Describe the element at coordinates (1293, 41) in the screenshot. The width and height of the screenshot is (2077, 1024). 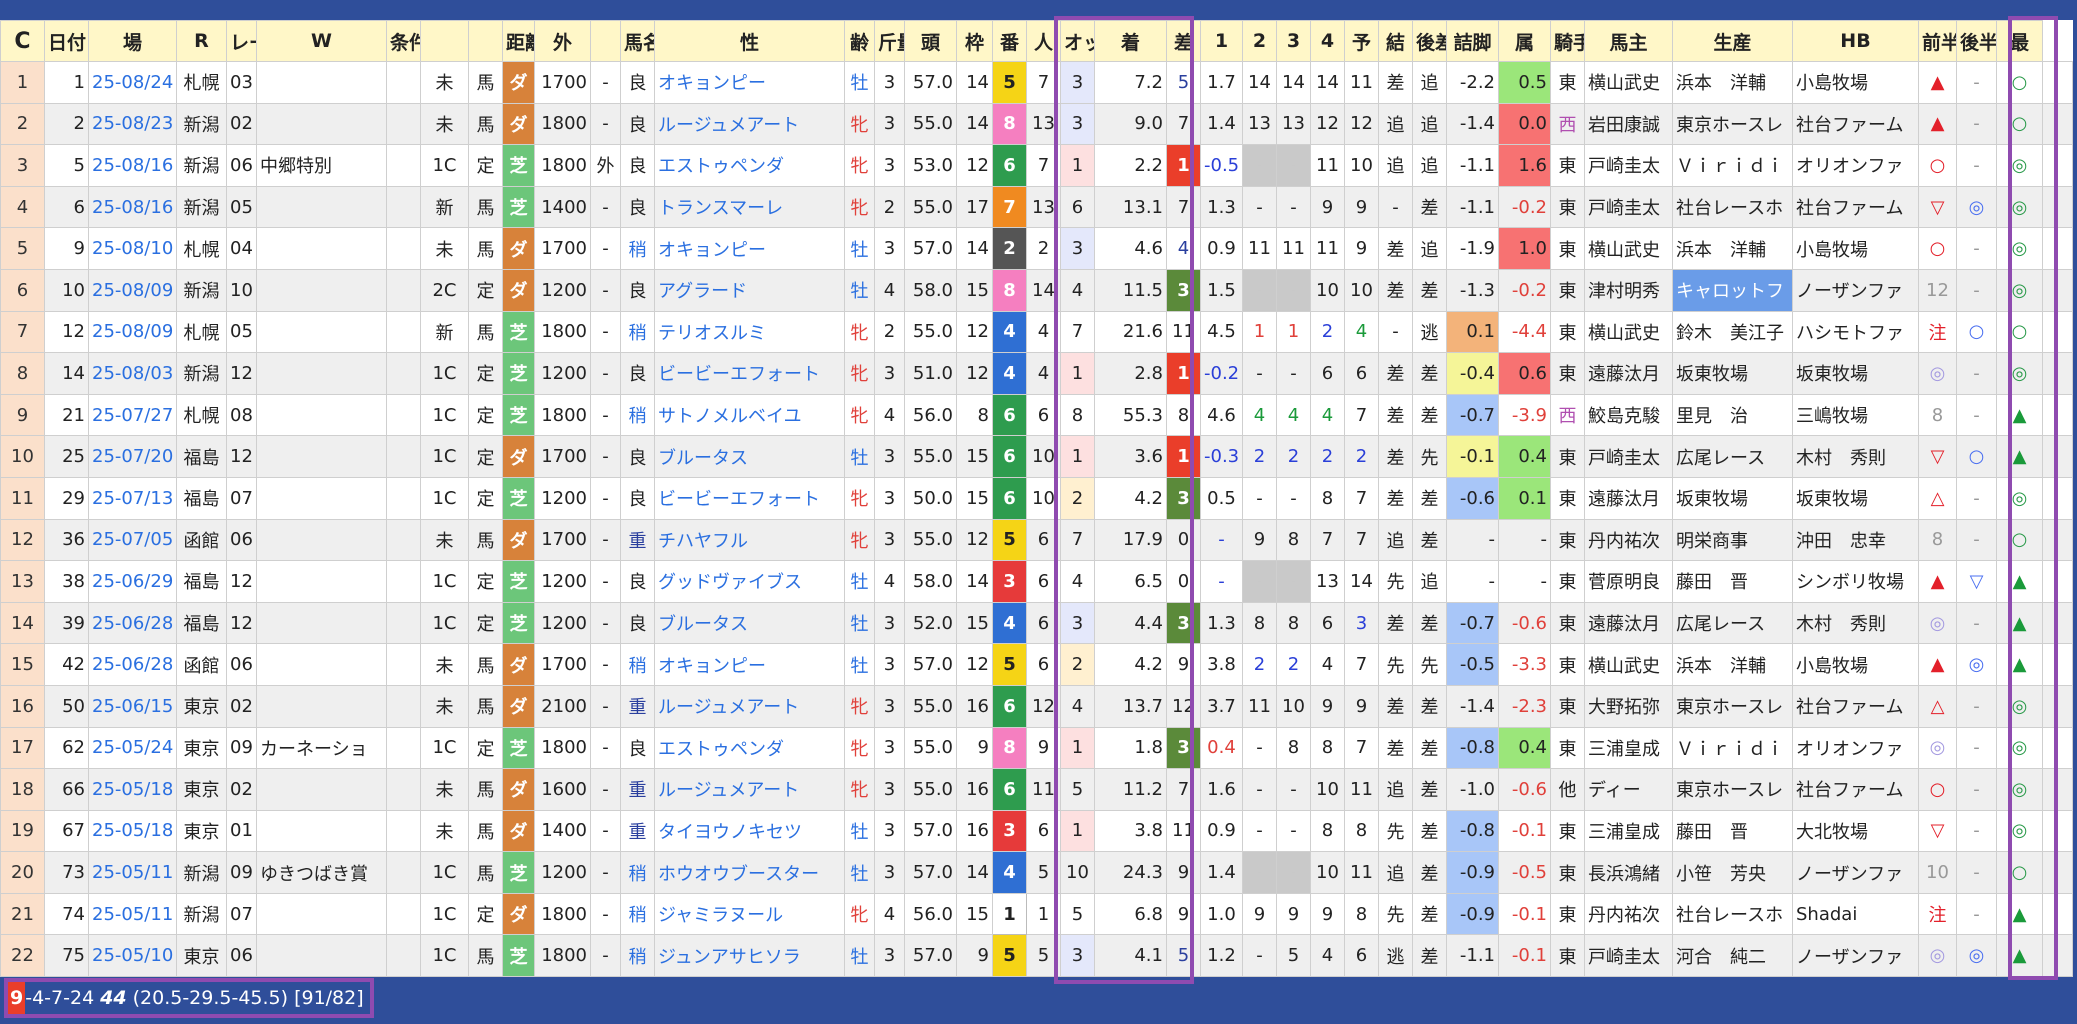
I see `col-header-24: 3` at that location.